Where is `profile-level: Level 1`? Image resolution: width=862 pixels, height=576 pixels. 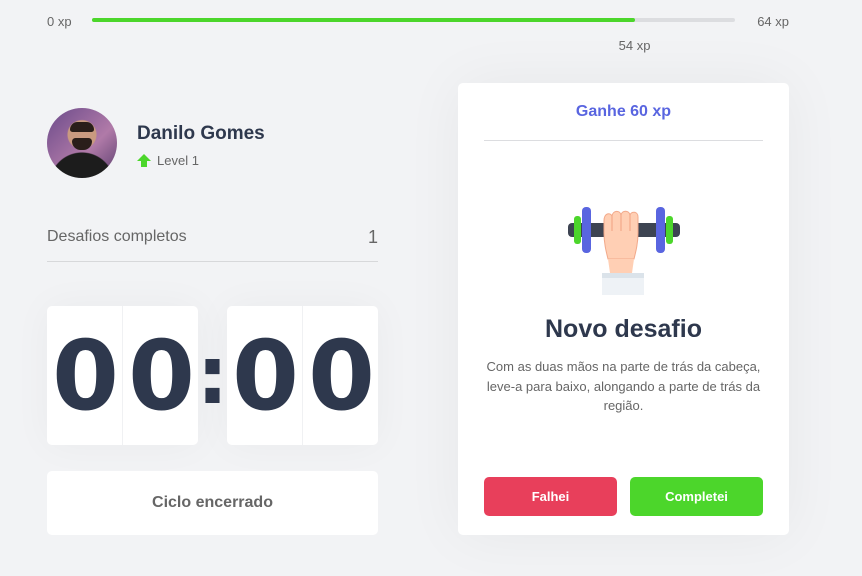
profile-level: Level 1 is located at coordinates (201, 160).